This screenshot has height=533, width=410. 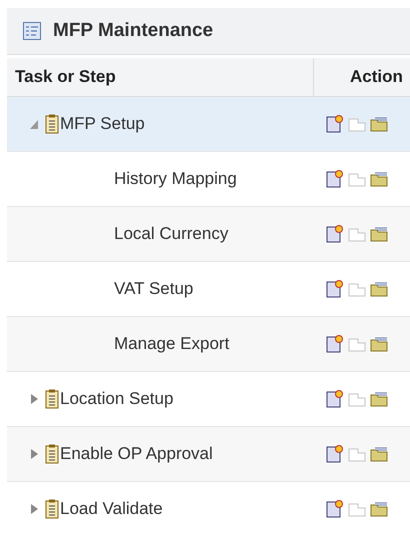 I want to click on step-label: Manage Export, so click(x=171, y=344).